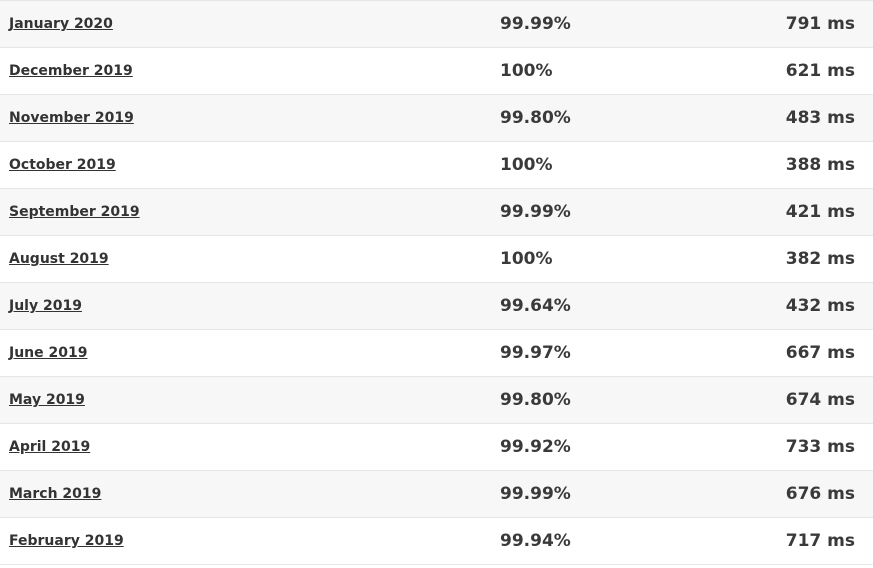 The image size is (873, 568). What do you see at coordinates (45, 306) in the screenshot?
I see `month-link: July 2019` at bounding box center [45, 306].